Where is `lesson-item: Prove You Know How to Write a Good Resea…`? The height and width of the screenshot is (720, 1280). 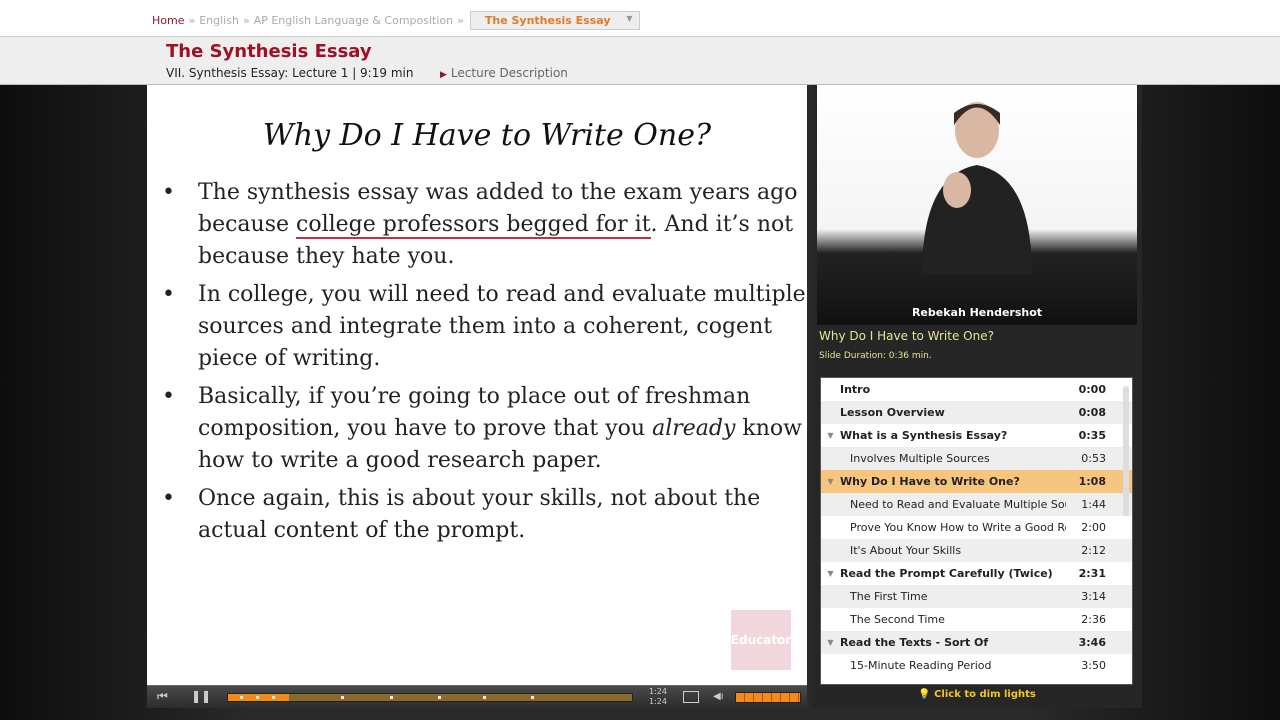
lesson-item: Prove You Know How to Write a Good Resea… is located at coordinates (976, 527).